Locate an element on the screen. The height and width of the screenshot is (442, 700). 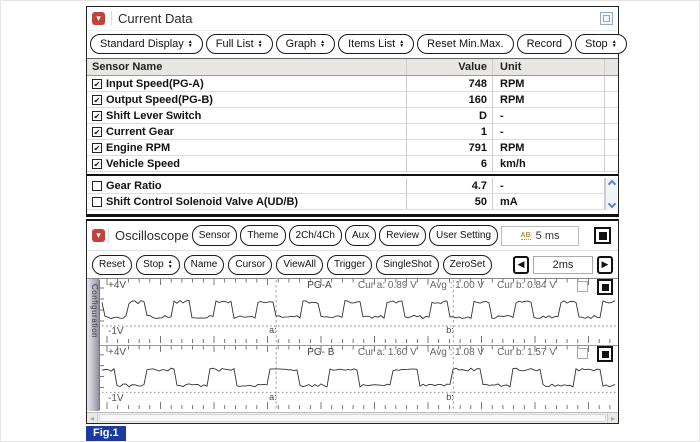
cursor-b-readout: Cur b: 0.84 V is located at coordinates (526, 285).